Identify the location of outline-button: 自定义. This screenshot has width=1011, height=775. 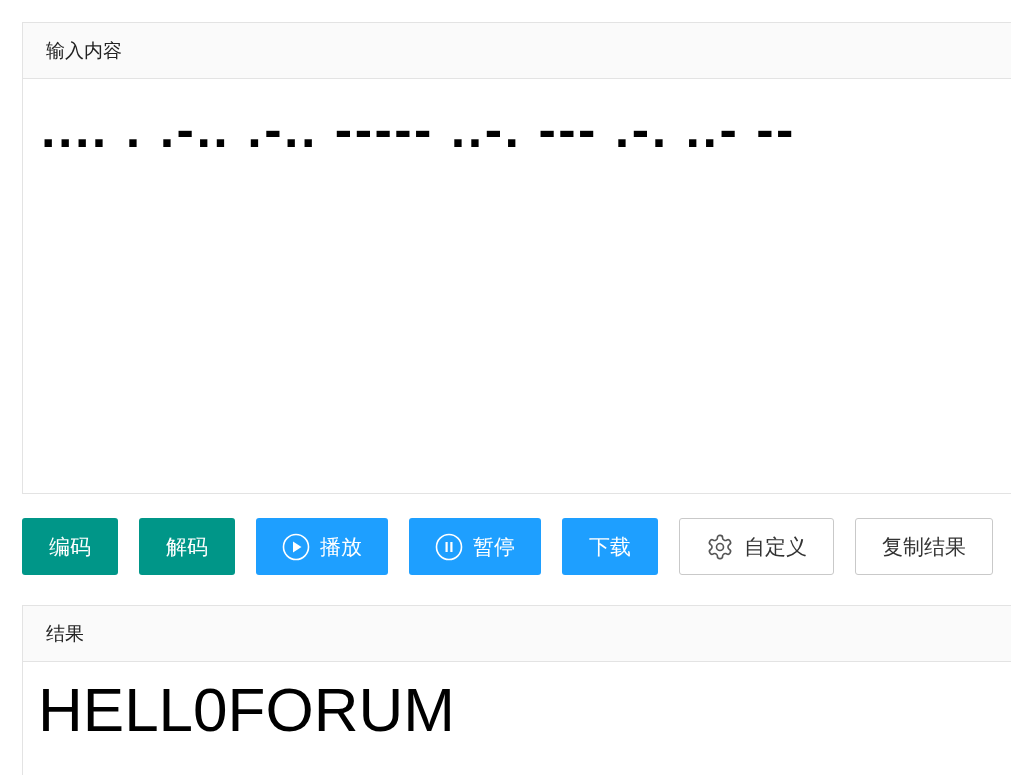
(756, 546).